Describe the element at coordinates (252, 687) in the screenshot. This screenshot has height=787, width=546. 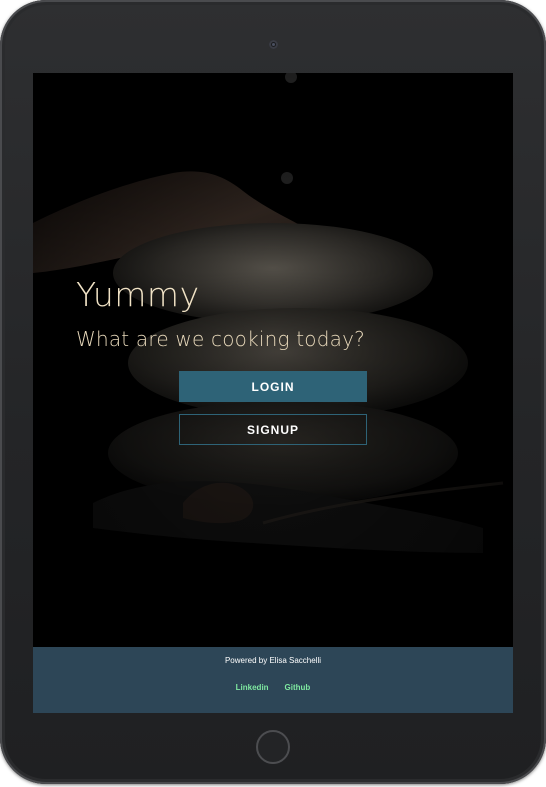
I see `linkedin-link: Linkedin` at that location.